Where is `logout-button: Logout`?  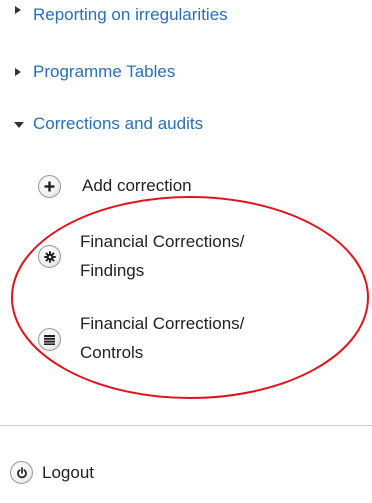 logout-button: Logout is located at coordinates (100, 473).